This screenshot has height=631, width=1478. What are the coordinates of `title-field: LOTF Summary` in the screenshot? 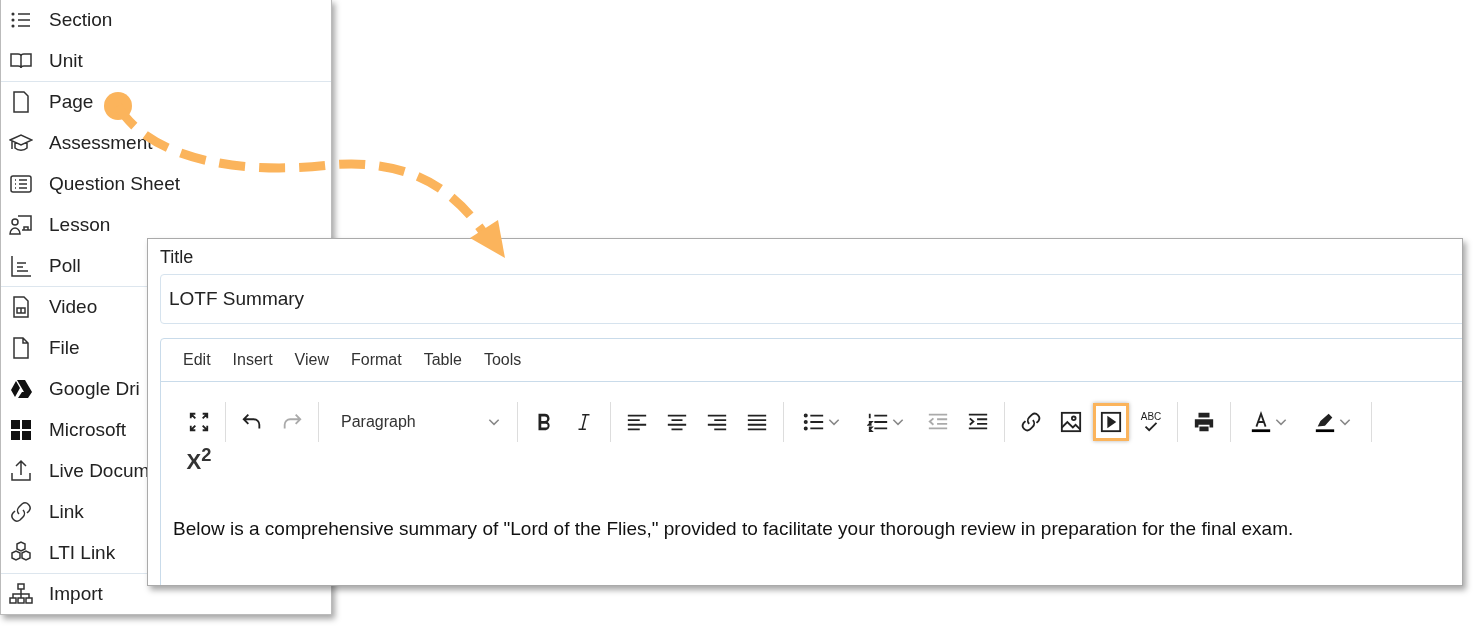 It's located at (811, 299).